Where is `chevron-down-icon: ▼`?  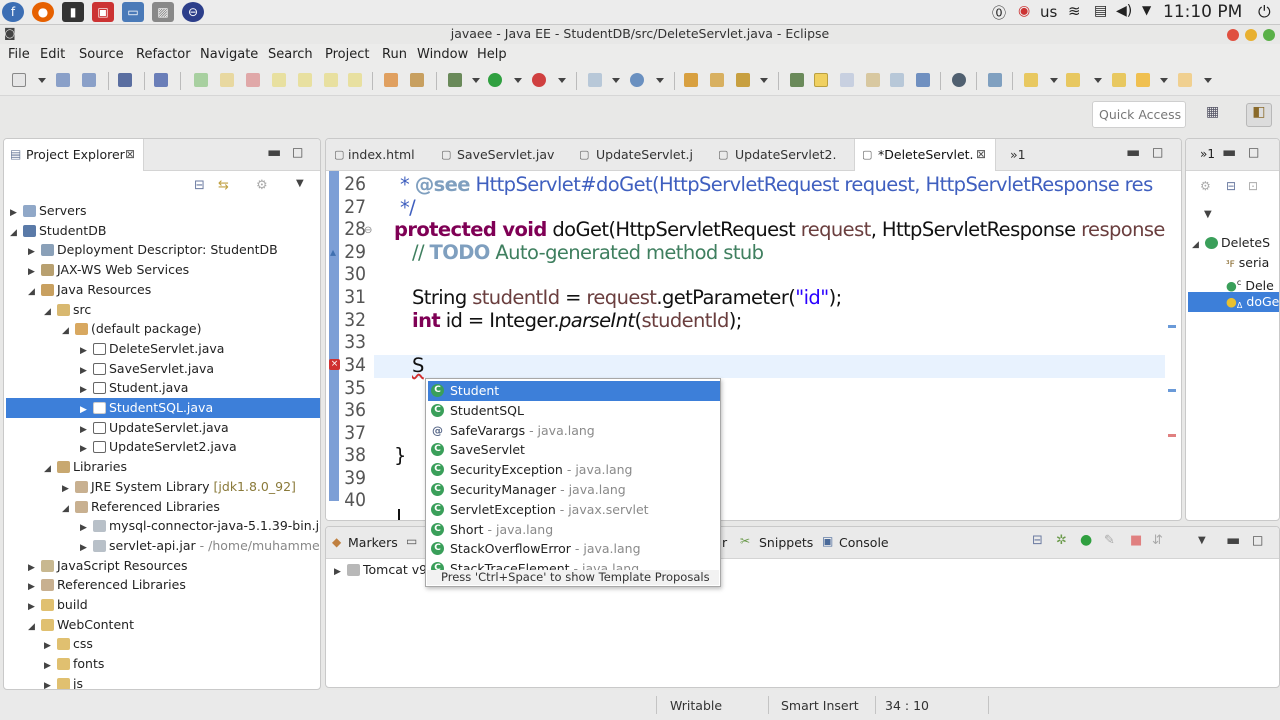
chevron-down-icon: ▼ is located at coordinates (1146, 10).